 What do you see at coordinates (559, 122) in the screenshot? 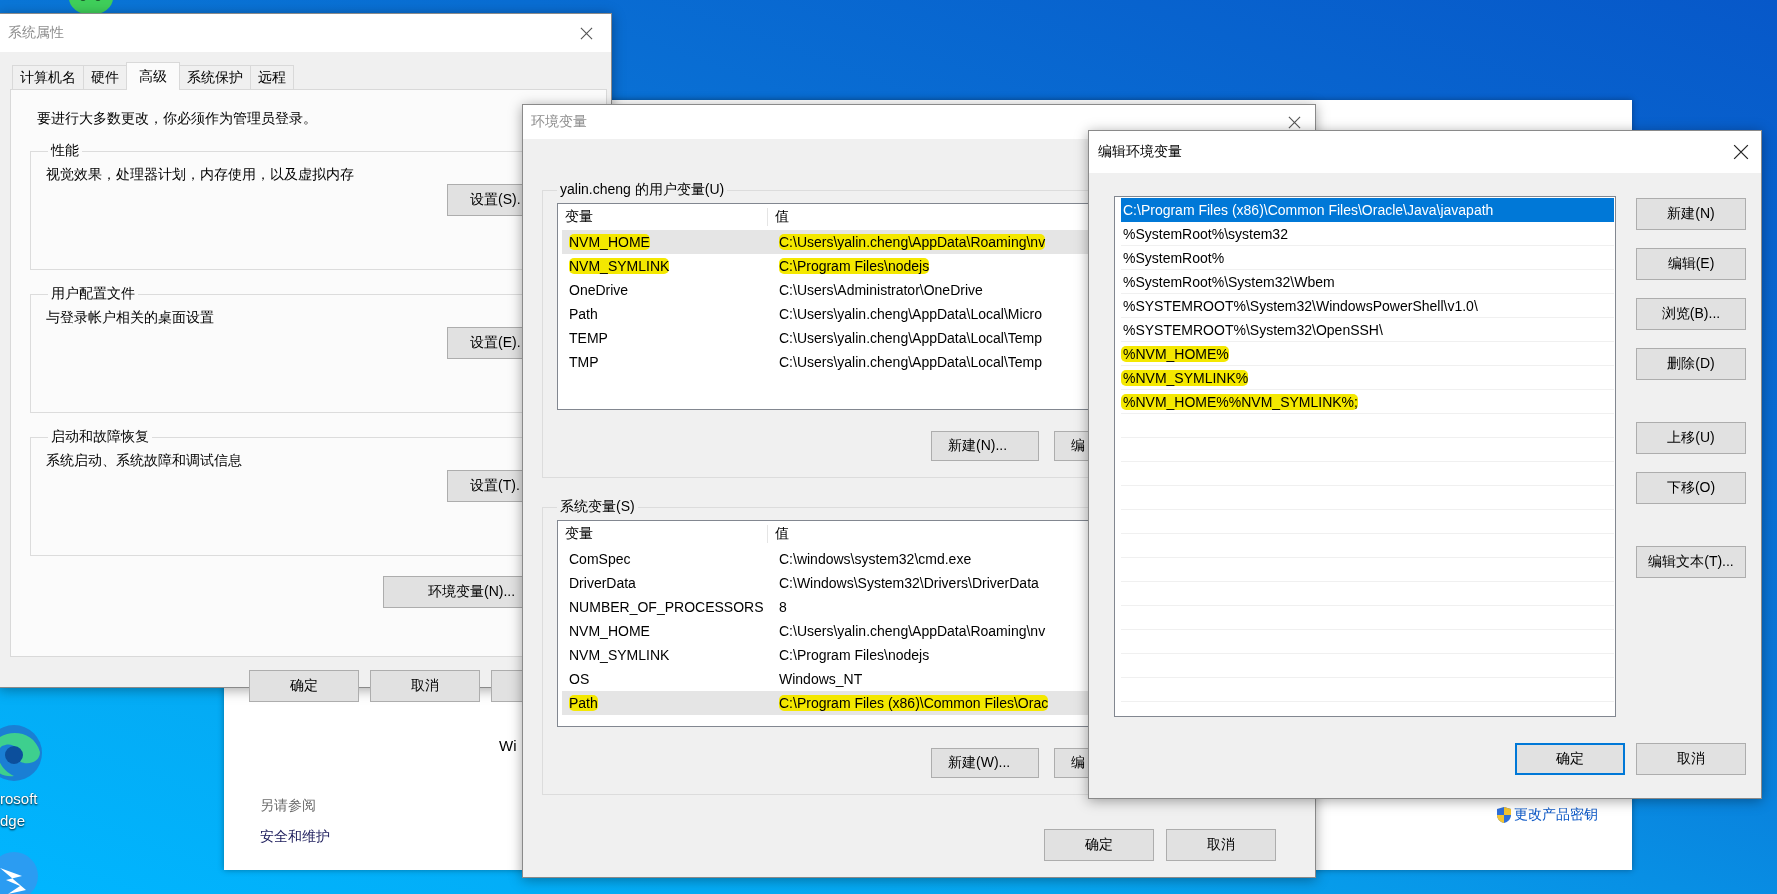
I see `window-title: 环境变量` at bounding box center [559, 122].